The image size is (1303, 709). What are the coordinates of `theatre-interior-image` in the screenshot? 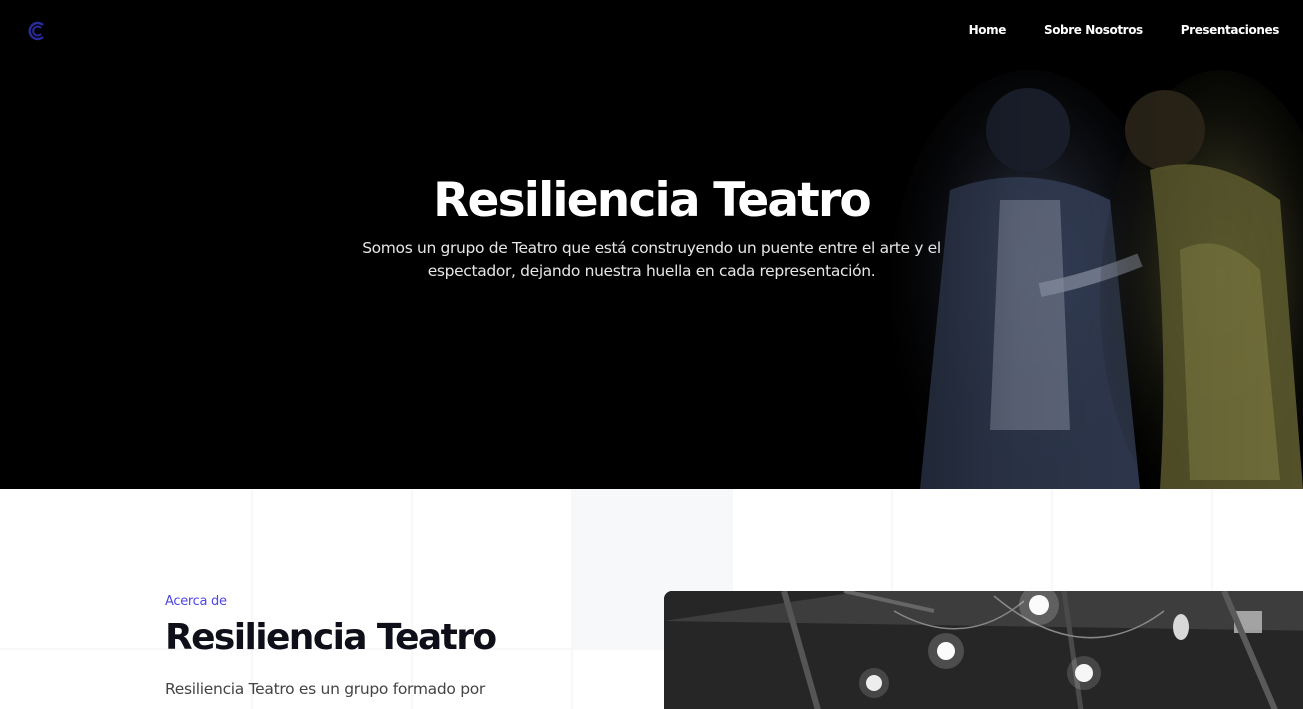 It's located at (983, 650).